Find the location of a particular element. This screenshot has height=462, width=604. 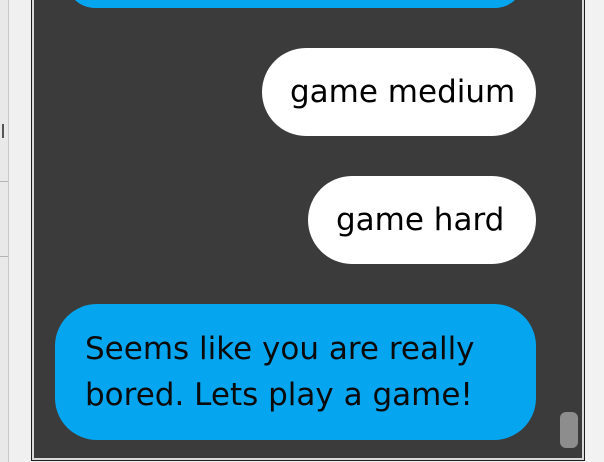

left-panel-marker is located at coordinates (3, 131).